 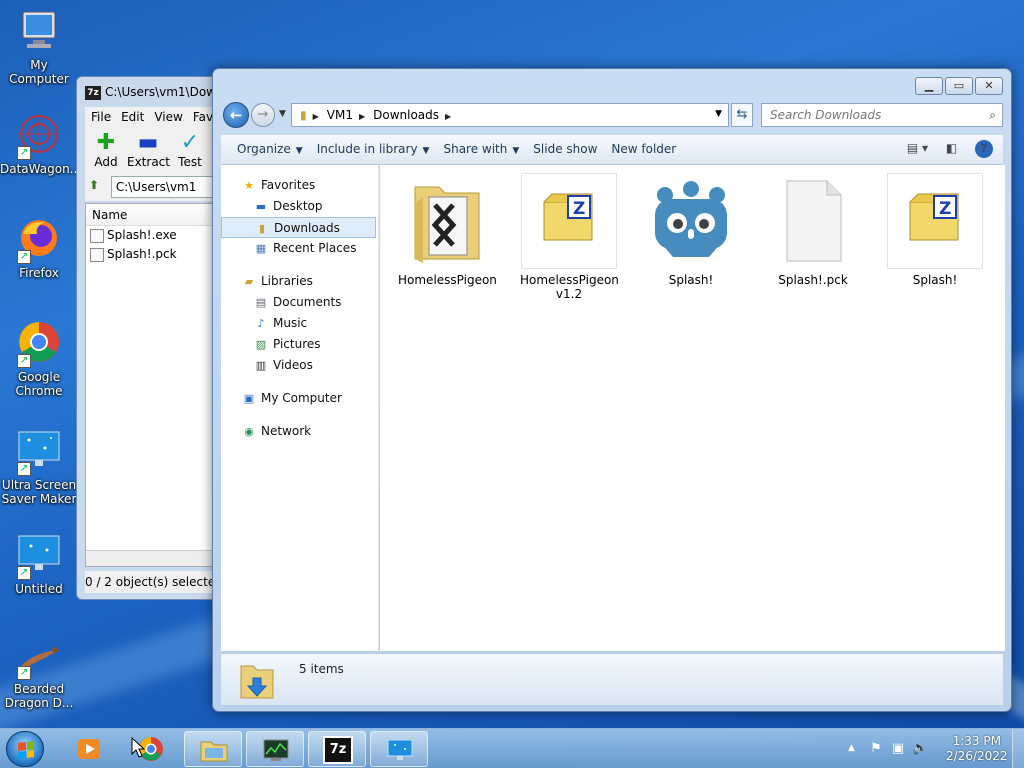 What do you see at coordinates (138, 747) in the screenshot?
I see `mouse-cursor-icon` at bounding box center [138, 747].